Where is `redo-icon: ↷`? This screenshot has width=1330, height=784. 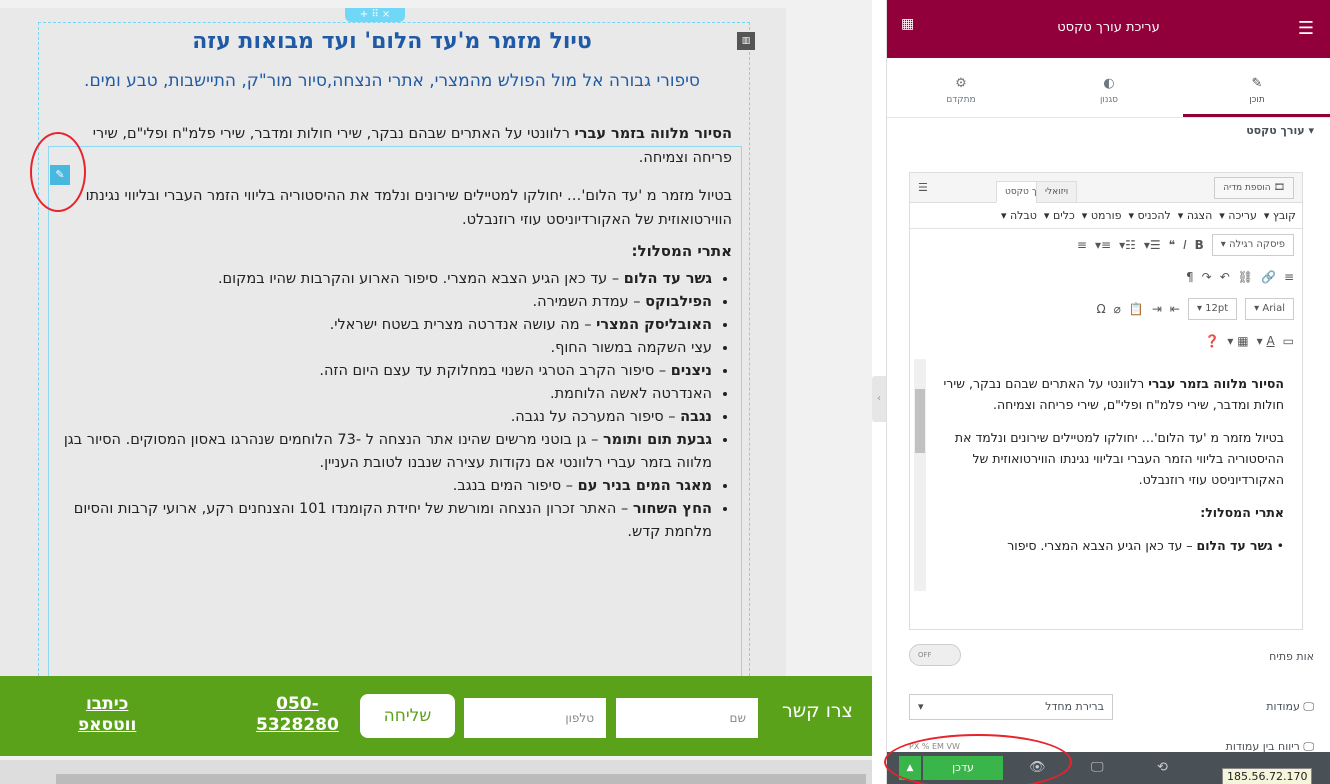 redo-icon: ↷ is located at coordinates (1207, 277).